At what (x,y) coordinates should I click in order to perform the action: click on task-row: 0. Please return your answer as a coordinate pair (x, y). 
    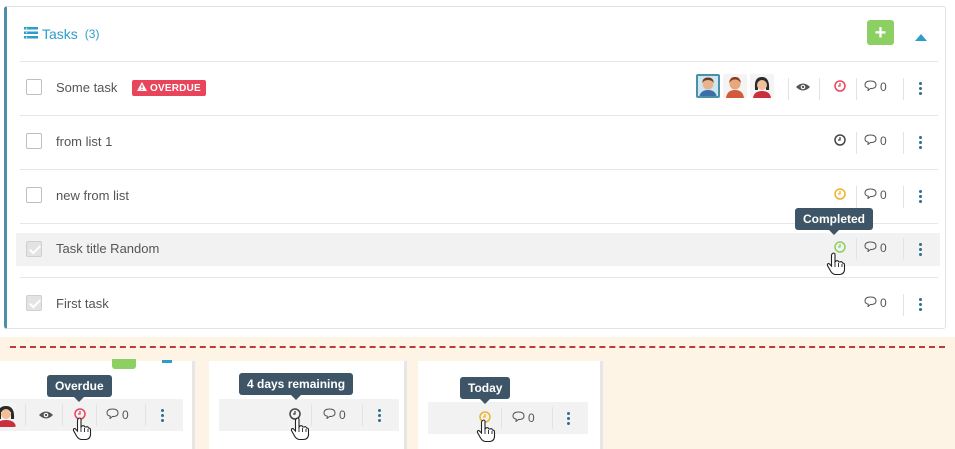
    Looking at the image, I should click on (508, 418).